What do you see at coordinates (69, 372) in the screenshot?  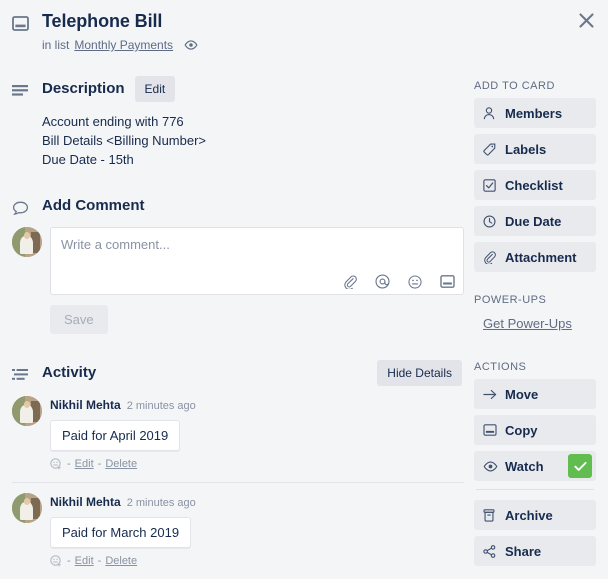 I see `activity-heading: Activity` at bounding box center [69, 372].